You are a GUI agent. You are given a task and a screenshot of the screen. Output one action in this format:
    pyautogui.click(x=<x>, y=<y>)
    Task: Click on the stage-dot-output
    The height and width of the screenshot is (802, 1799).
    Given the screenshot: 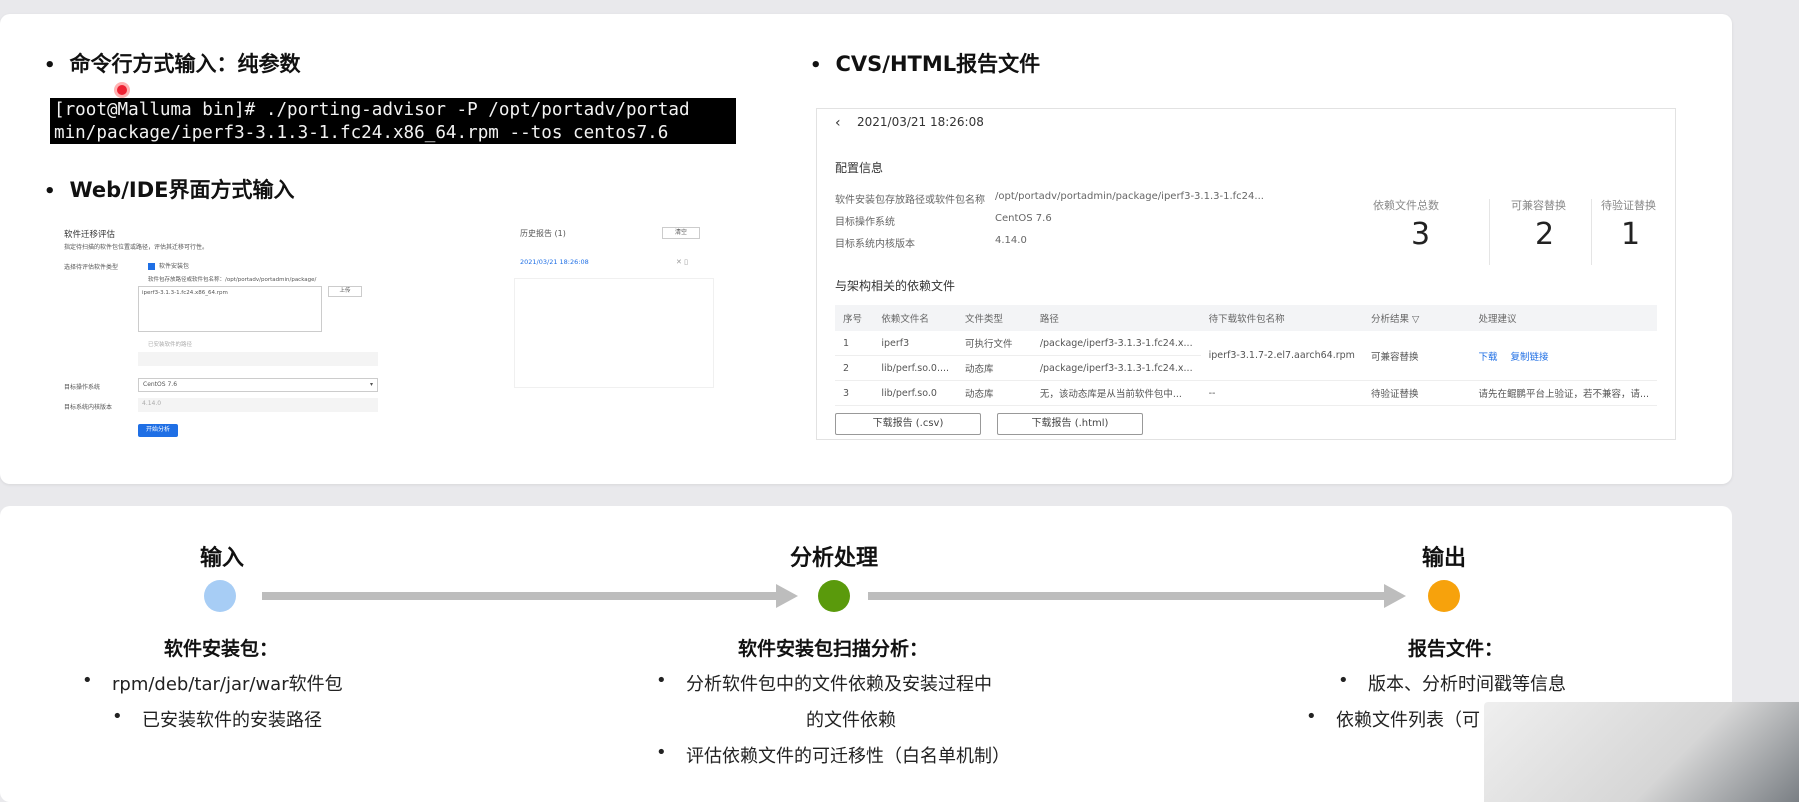 What is the action you would take?
    pyautogui.click(x=1444, y=596)
    